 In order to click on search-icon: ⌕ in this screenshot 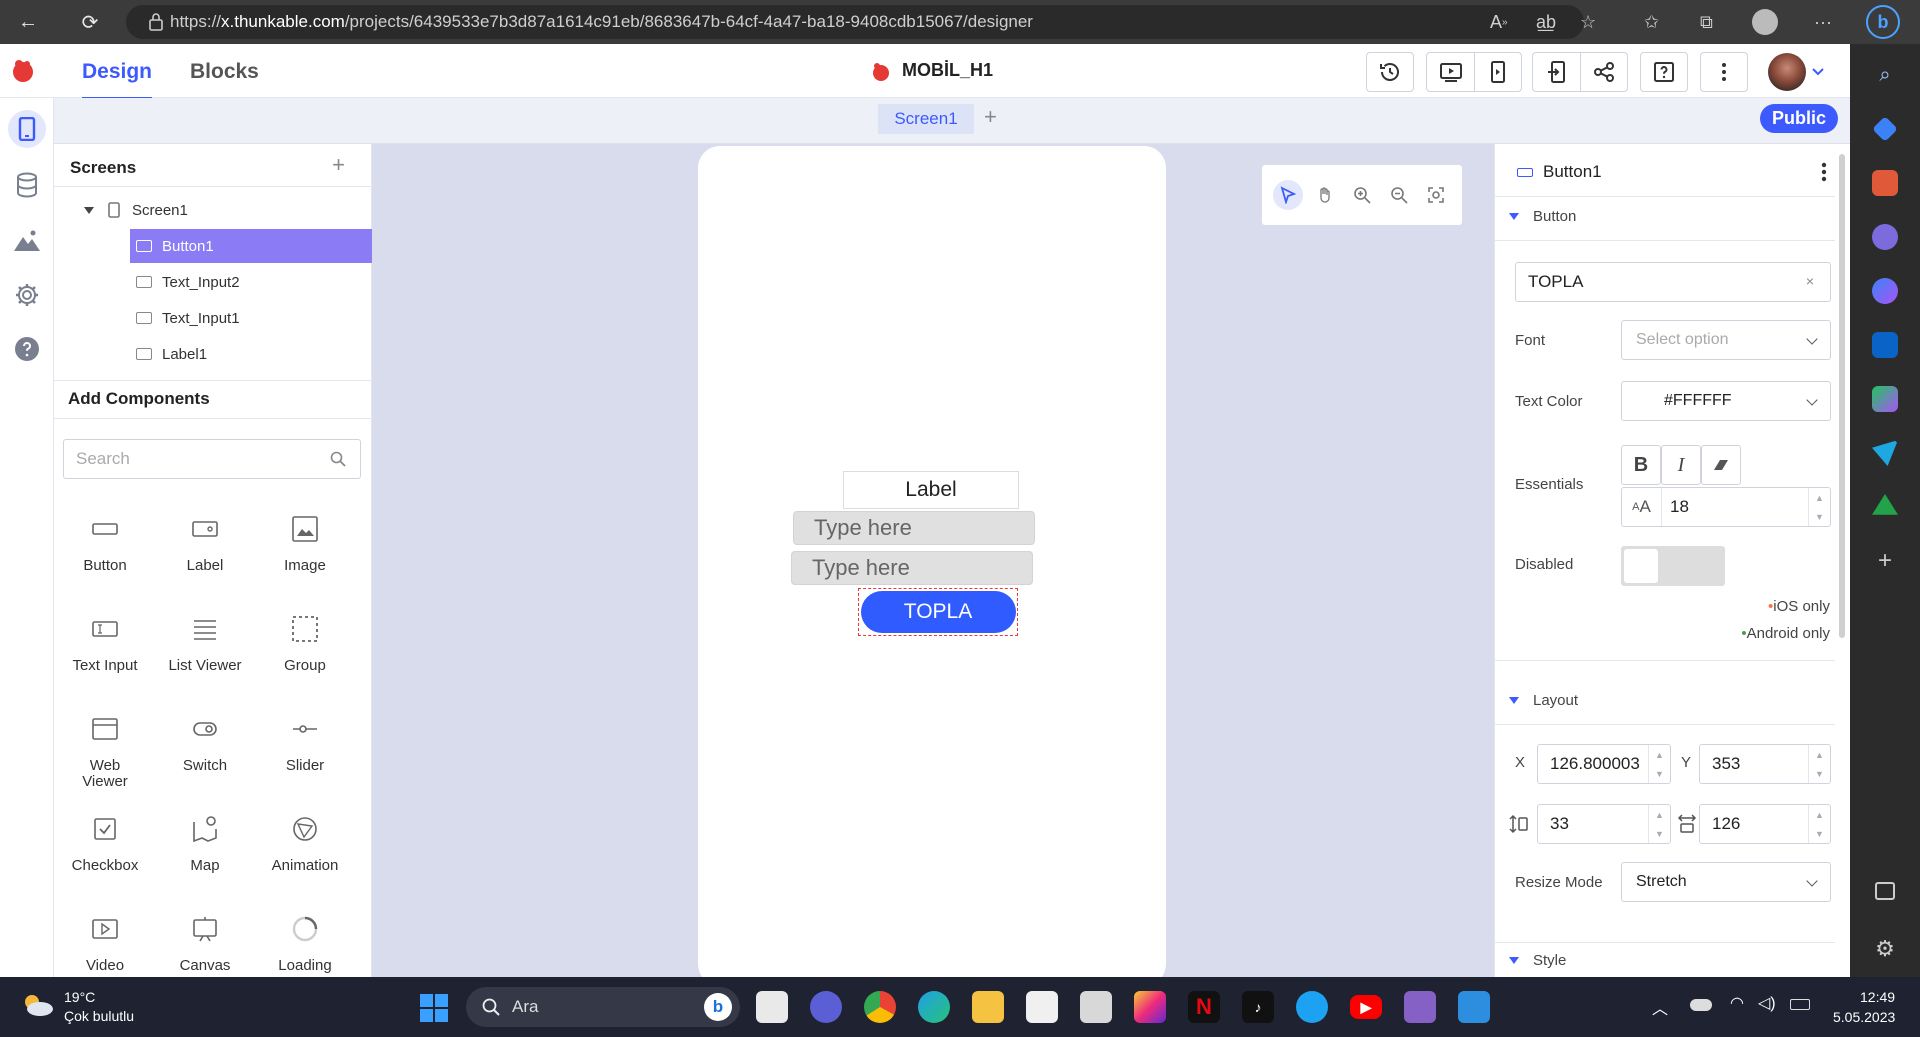, I will do `click(1885, 75)`.